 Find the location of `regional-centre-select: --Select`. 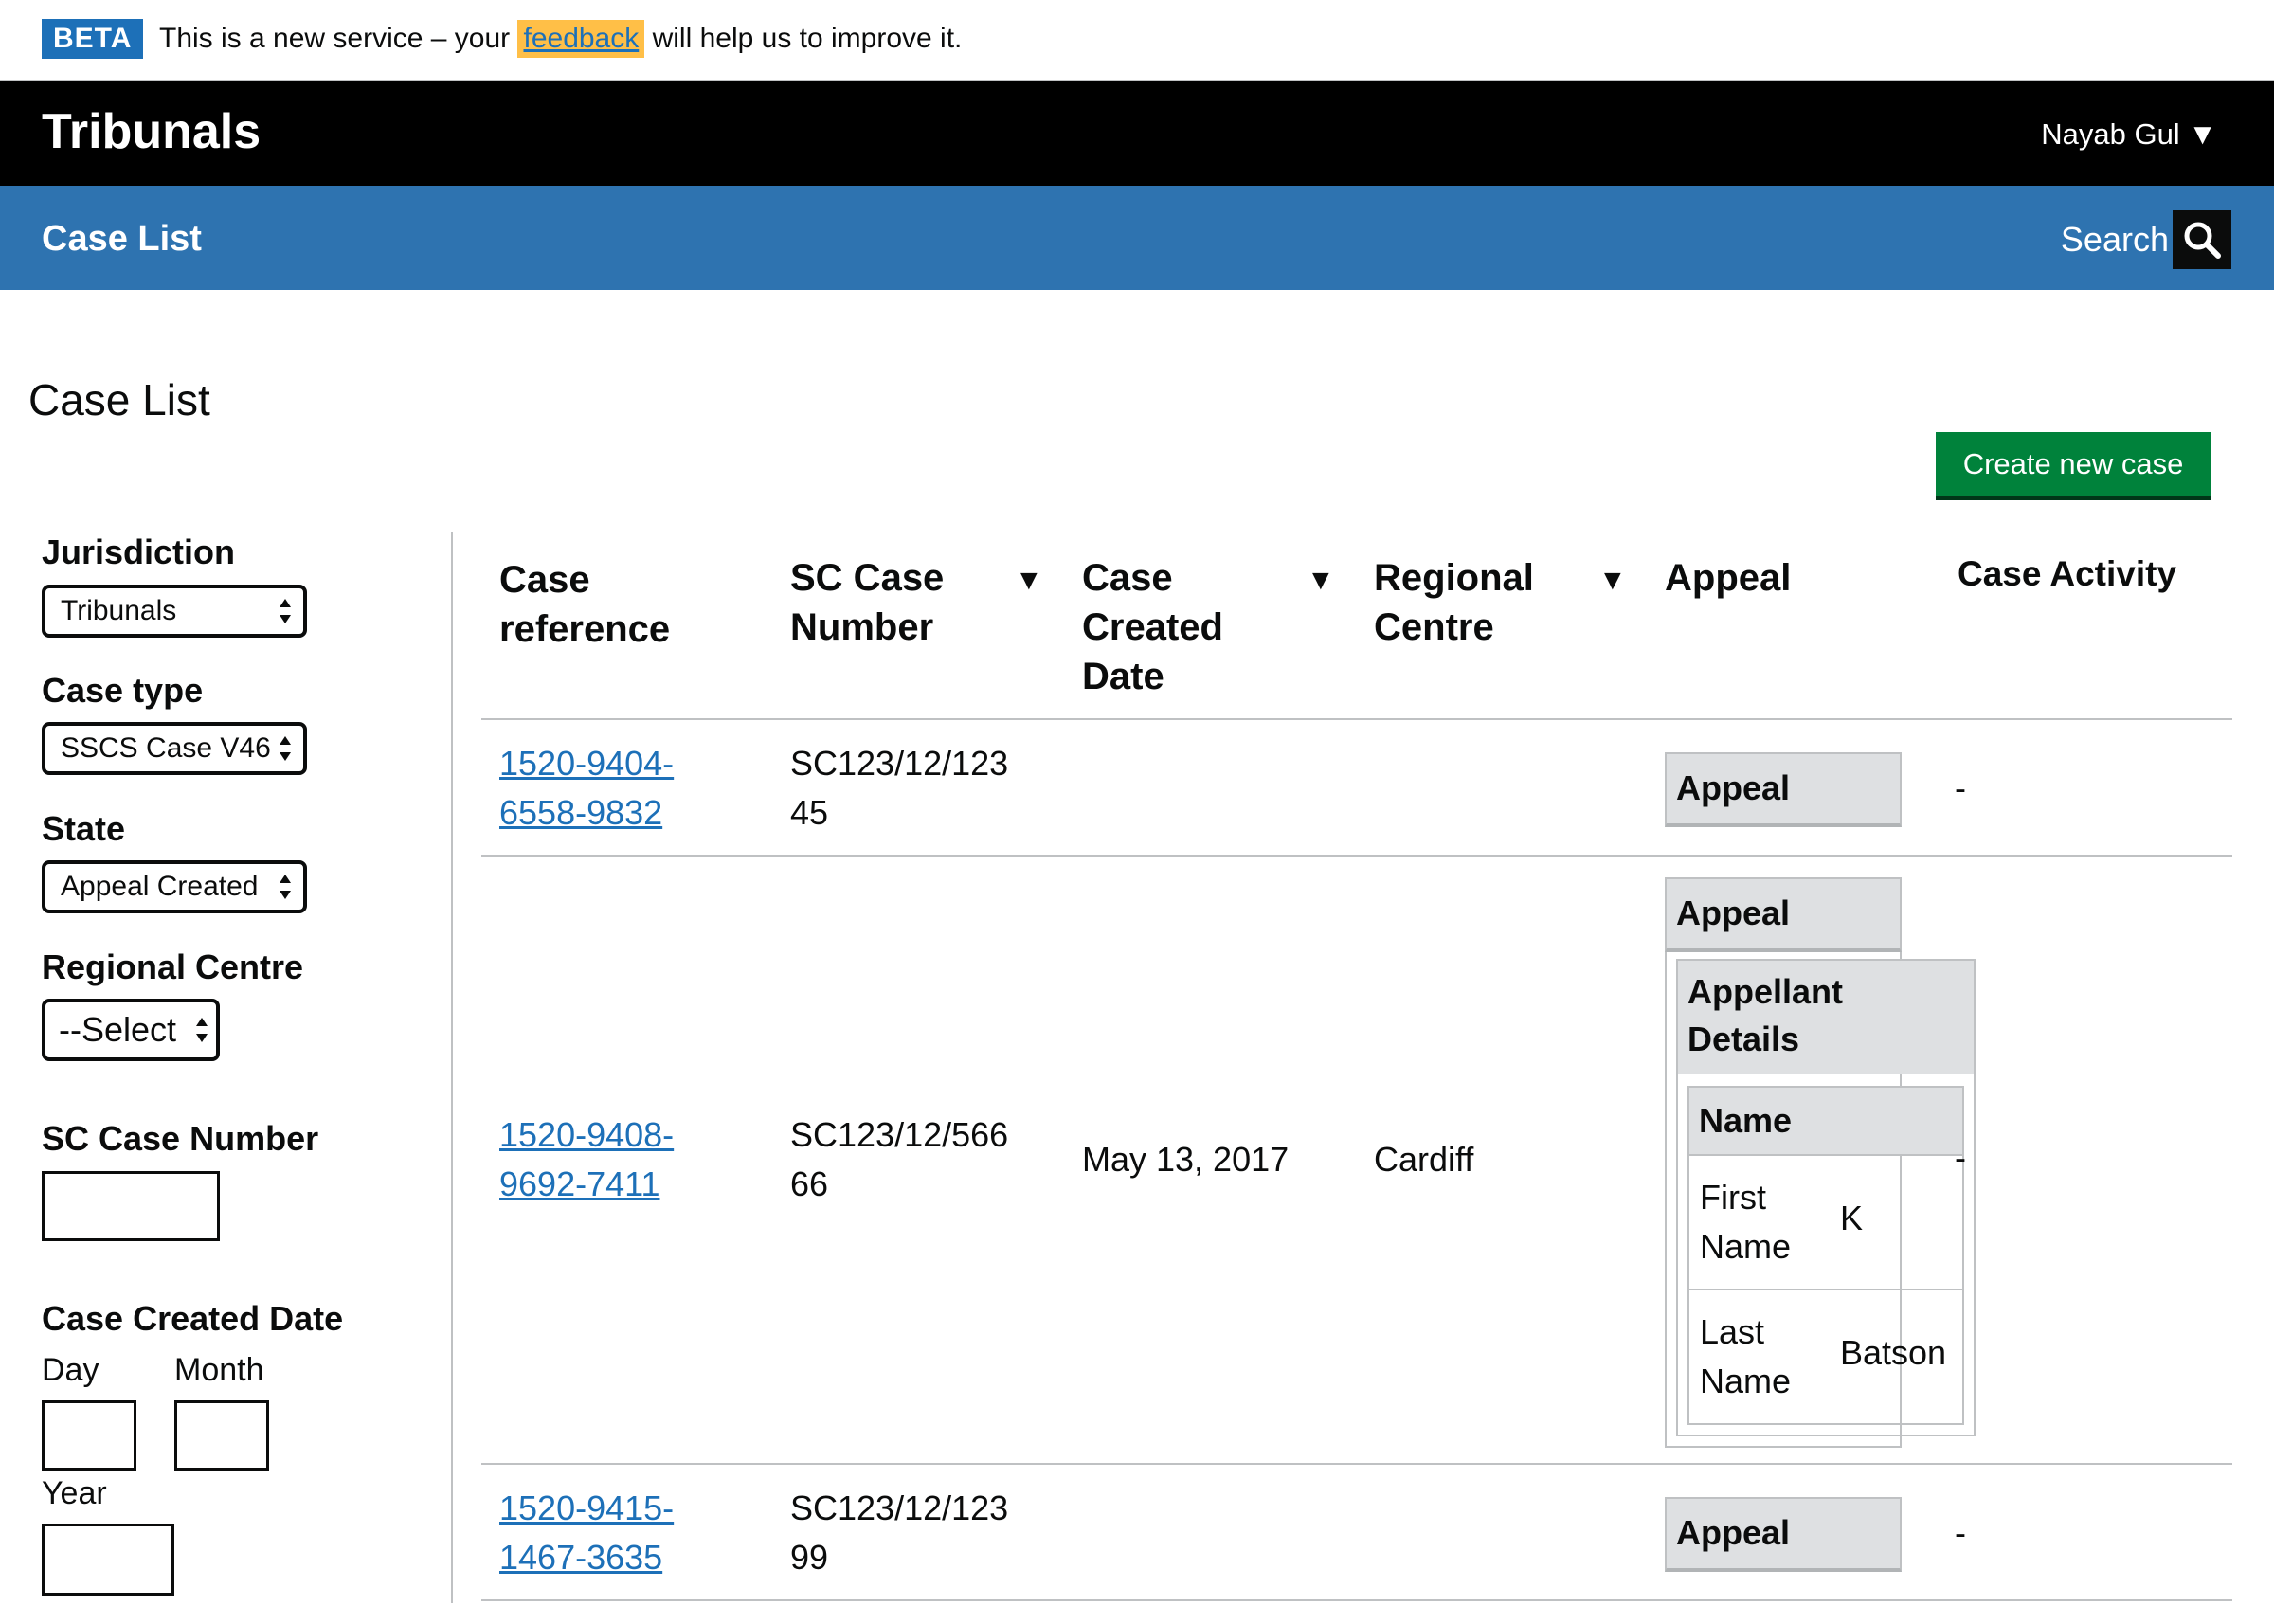

regional-centre-select: --Select is located at coordinates (131, 1030).